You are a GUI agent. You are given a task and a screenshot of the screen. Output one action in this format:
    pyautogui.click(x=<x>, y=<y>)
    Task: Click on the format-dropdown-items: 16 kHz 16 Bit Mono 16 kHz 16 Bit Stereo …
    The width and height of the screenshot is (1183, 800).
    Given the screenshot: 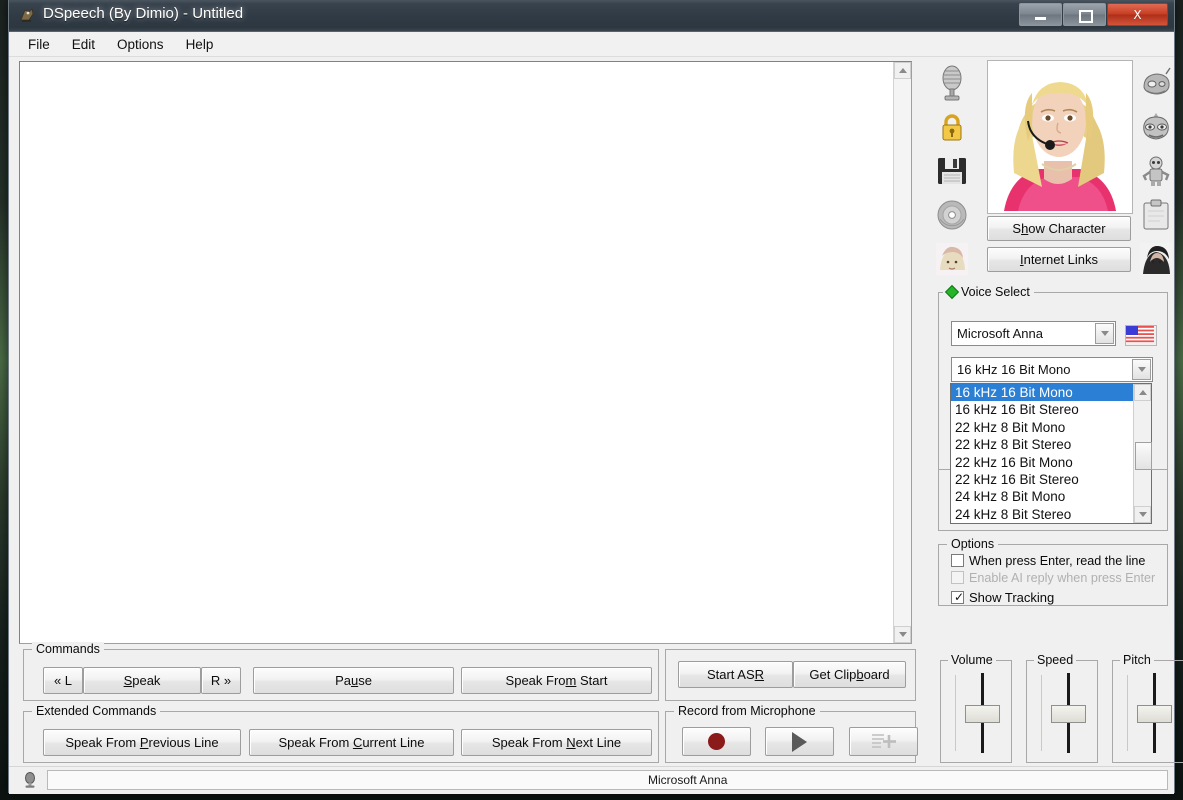 What is the action you would take?
    pyautogui.click(x=1042, y=453)
    